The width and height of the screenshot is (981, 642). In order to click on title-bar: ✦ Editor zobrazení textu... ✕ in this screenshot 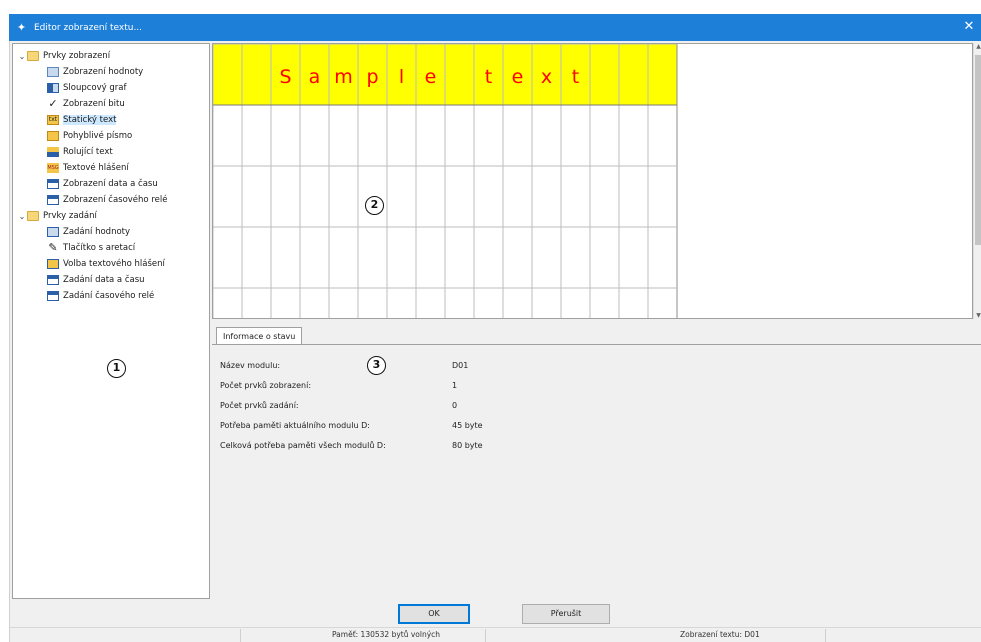, I will do `click(495, 27)`.